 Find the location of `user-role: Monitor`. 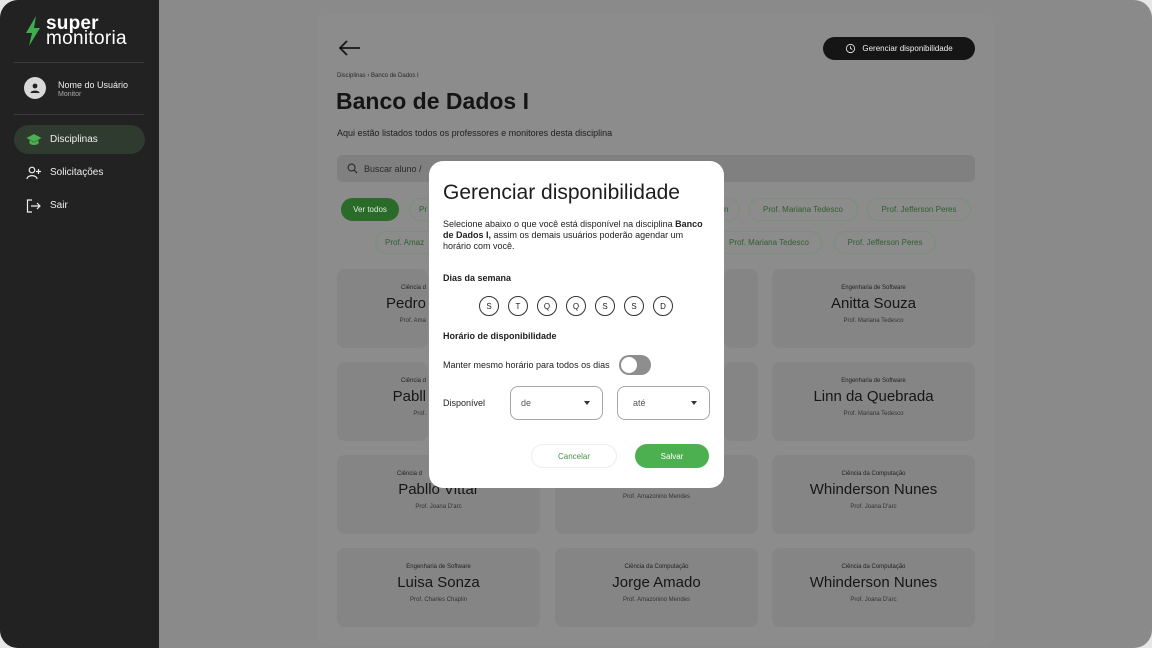

user-role: Monitor is located at coordinates (70, 94).